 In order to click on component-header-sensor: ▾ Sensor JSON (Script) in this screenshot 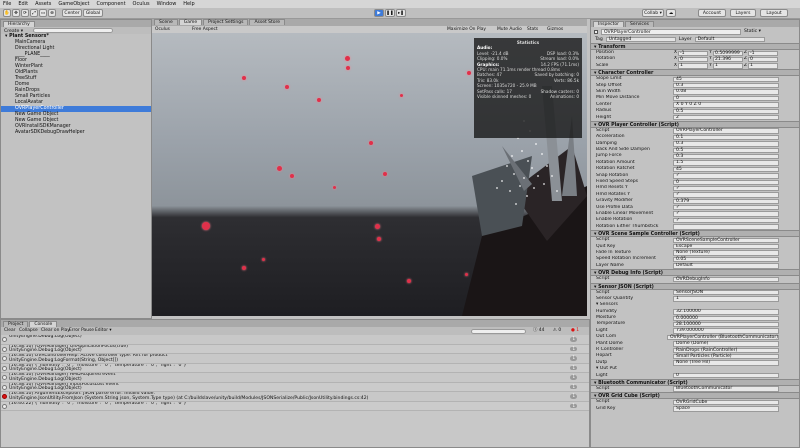, I will do `click(695, 286)`.